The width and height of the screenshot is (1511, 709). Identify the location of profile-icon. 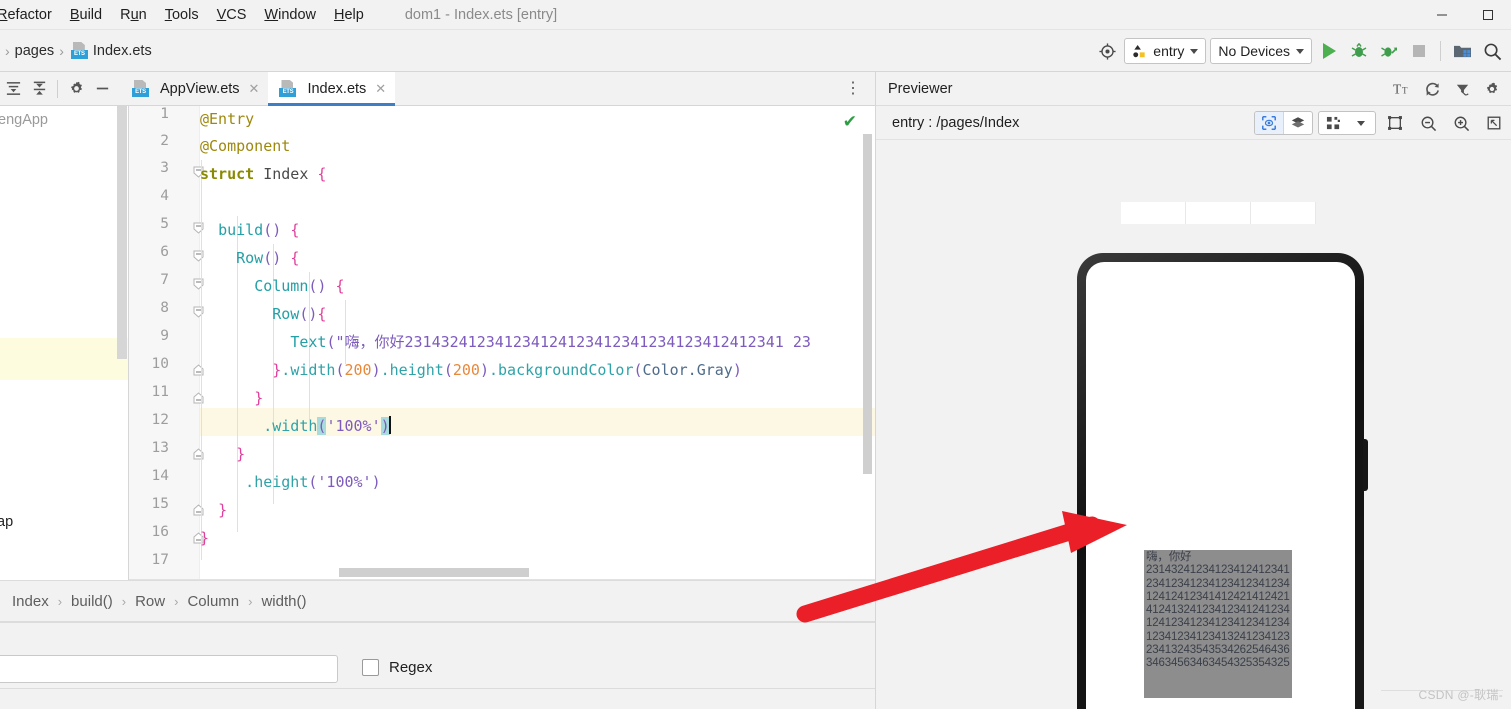
(1389, 51).